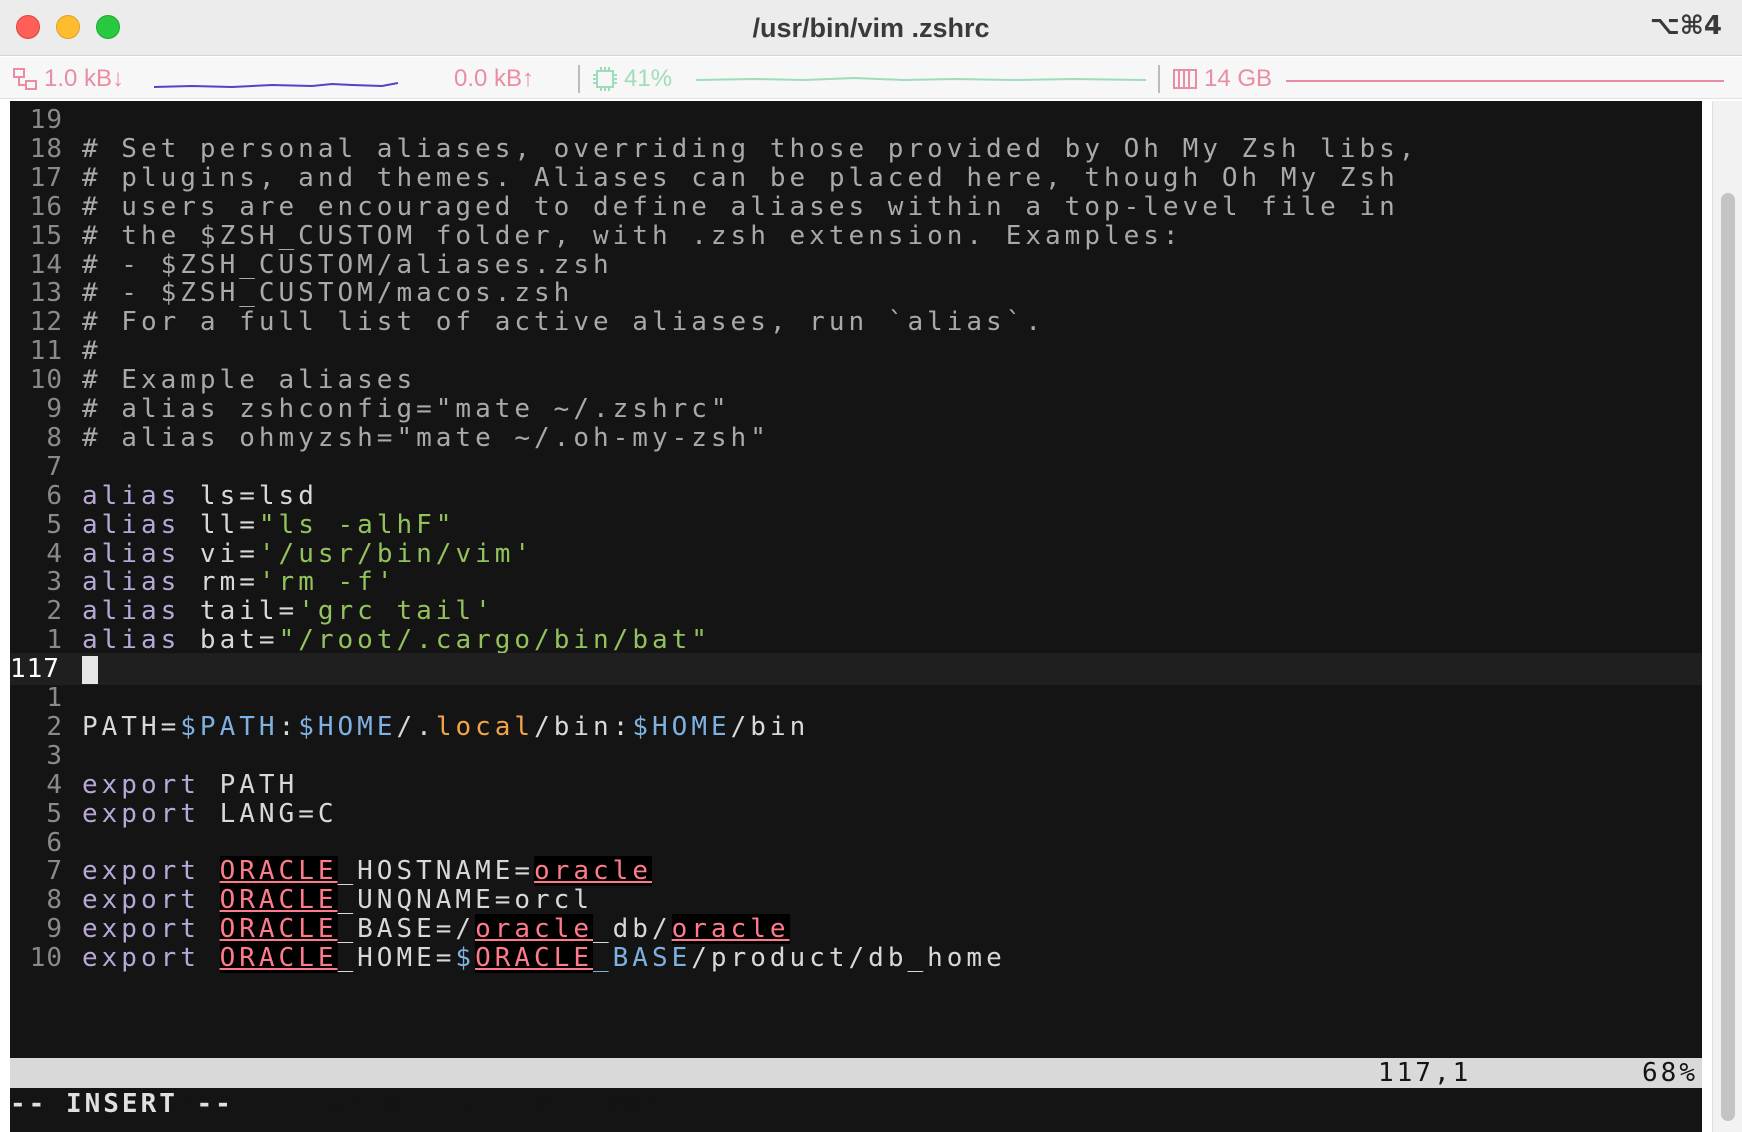 The width and height of the screenshot is (1742, 1132). Describe the element at coordinates (856, 871) in the screenshot. I see `code-line: 7 export ORACLE_HOSTNAME=oracle` at that location.